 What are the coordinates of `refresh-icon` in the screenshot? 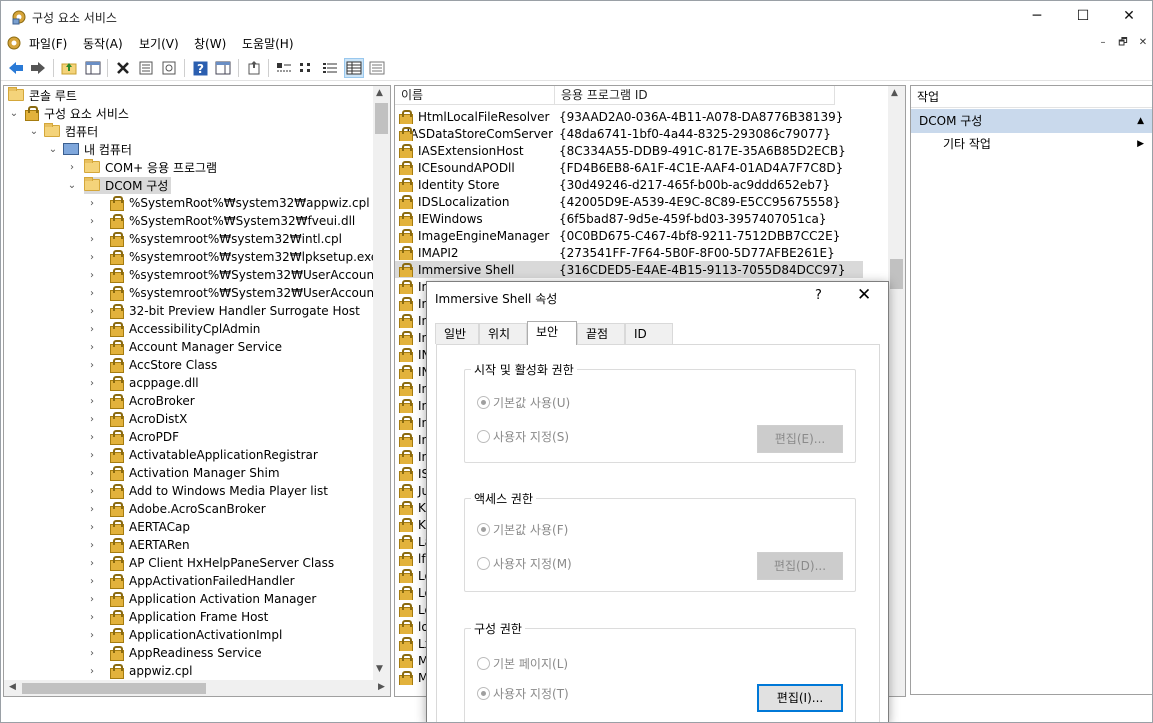 It's located at (169, 68).